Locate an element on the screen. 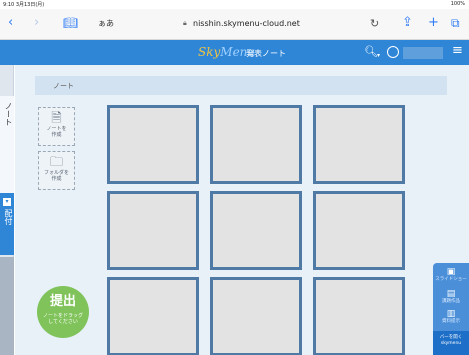 This screenshot has width=469, height=355. lock-icon: 🔒︎ is located at coordinates (185, 23).